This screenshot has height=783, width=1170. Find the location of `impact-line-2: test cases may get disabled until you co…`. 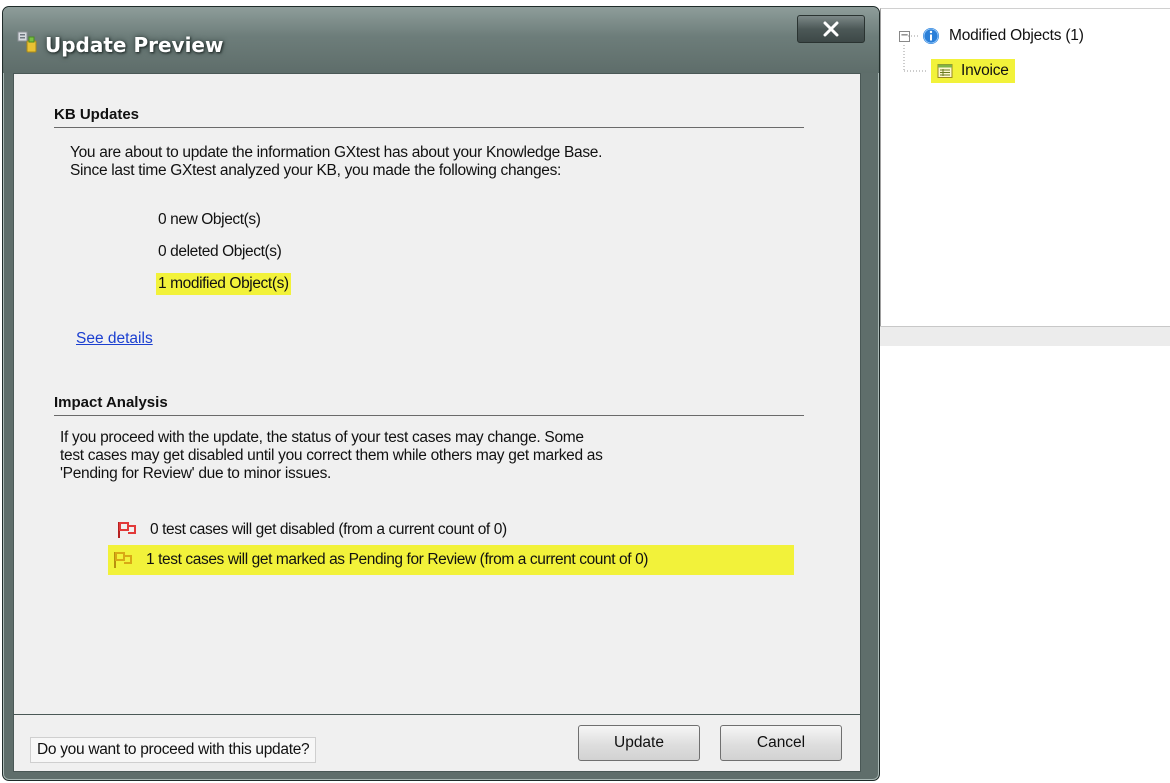

impact-line-2: test cases may get disabled until you co… is located at coordinates (331, 455).